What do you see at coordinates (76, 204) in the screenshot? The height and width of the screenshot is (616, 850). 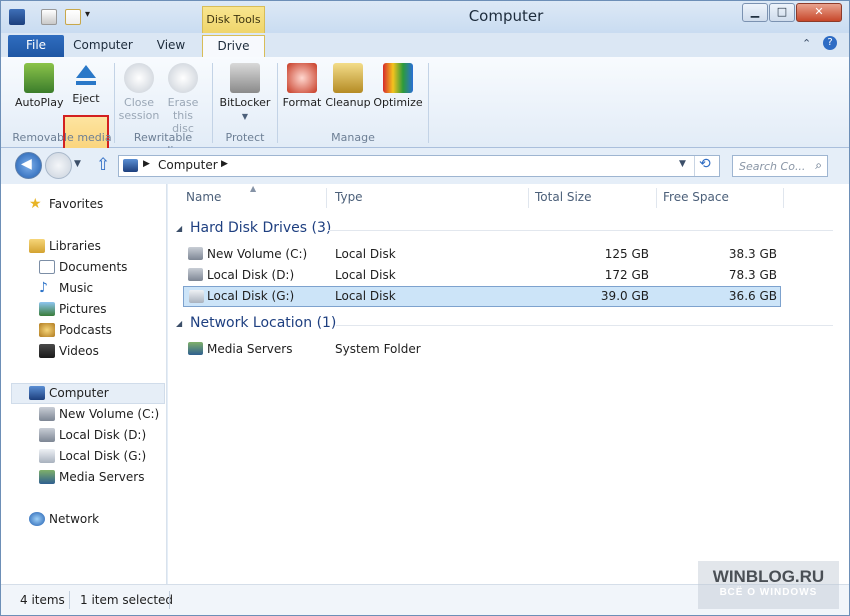 I see `nav-label: Favorites` at bounding box center [76, 204].